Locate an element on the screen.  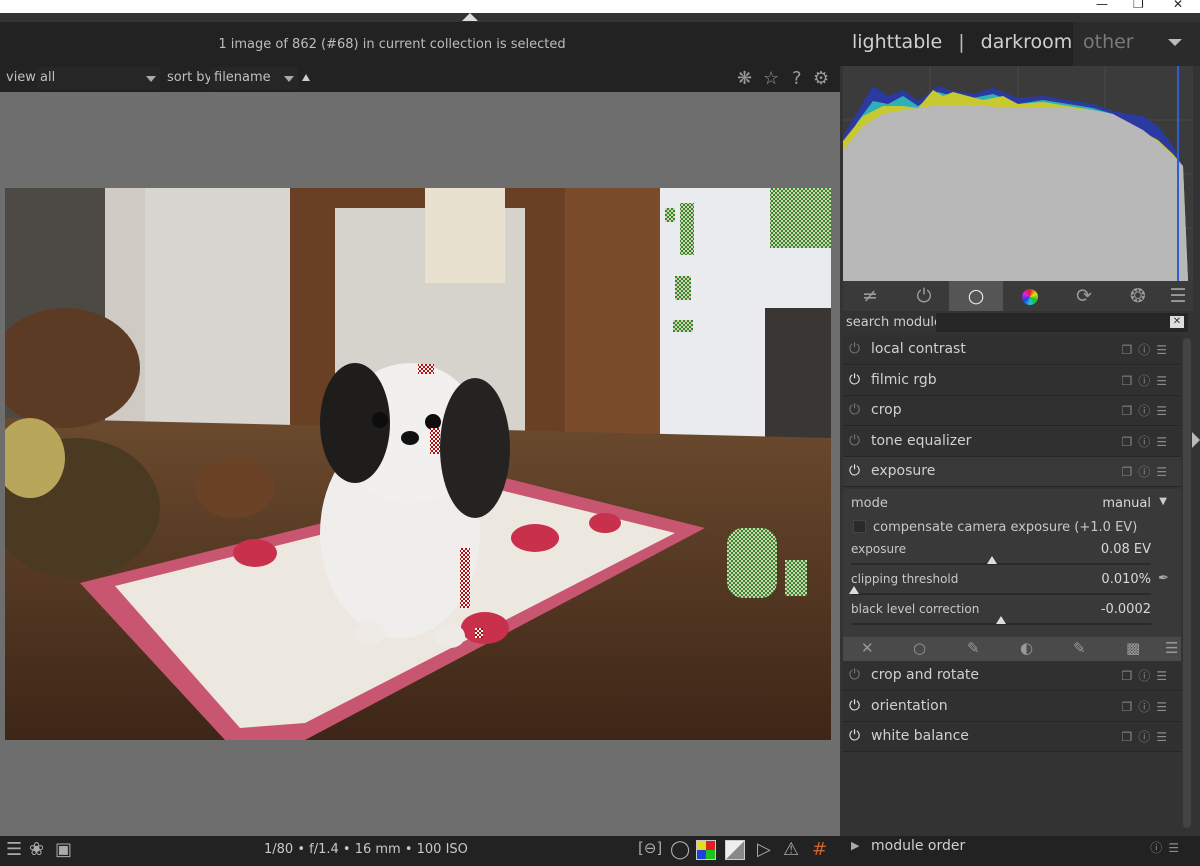
softproof-icon is located at coordinates (735, 850).